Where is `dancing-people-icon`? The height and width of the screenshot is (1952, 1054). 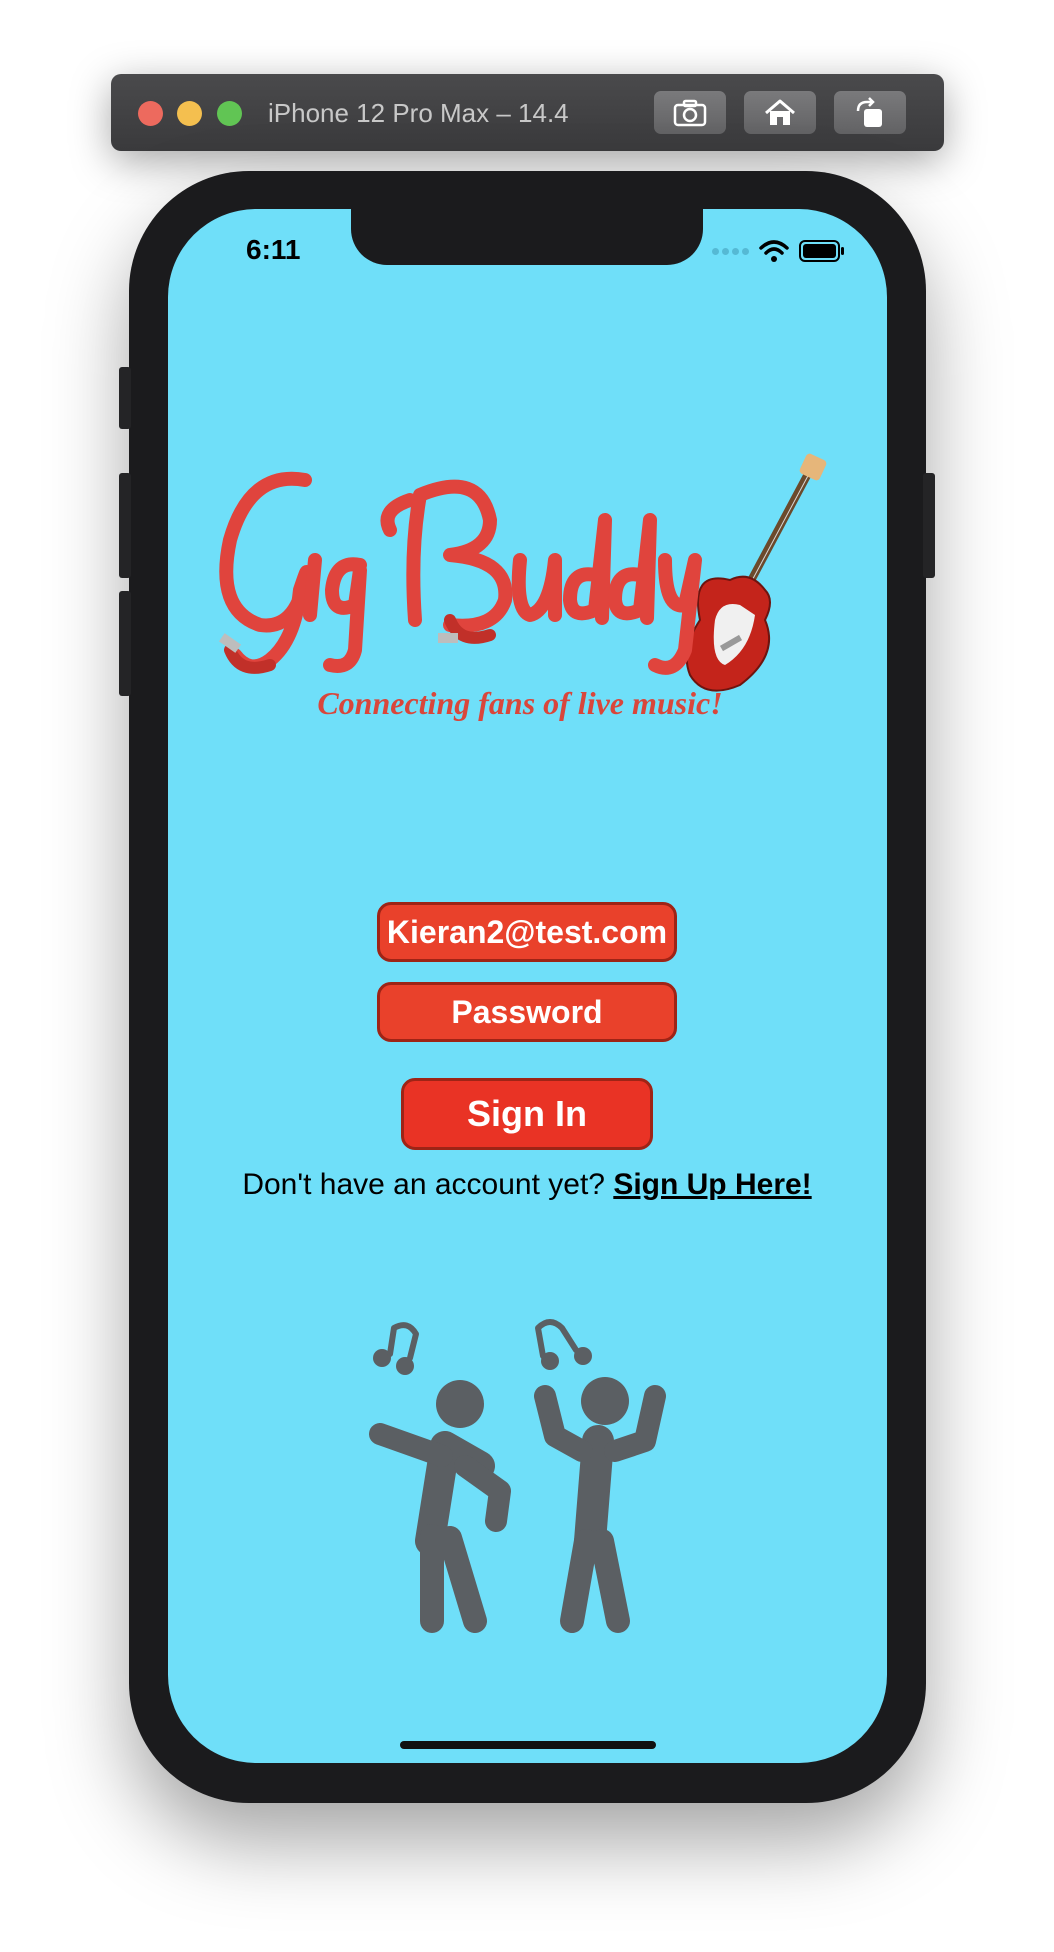
dancing-people-icon is located at coordinates (517, 1476).